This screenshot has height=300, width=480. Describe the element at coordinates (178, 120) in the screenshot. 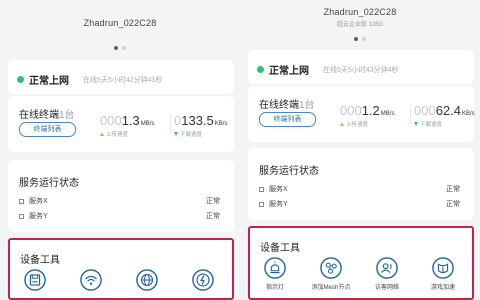

I see `download-speed-leading-zeros: 0` at that location.